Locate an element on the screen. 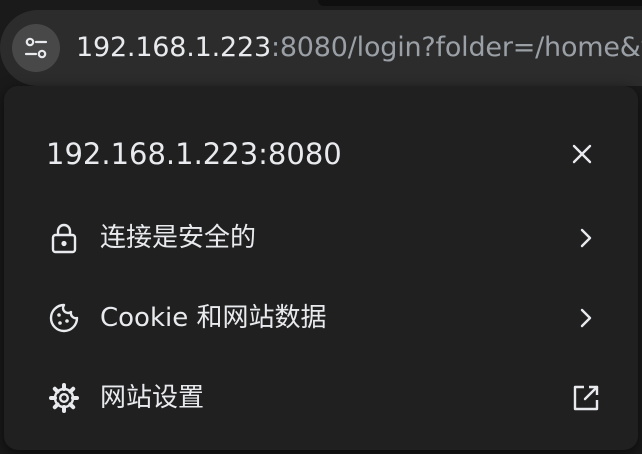  open-in-new-icon is located at coordinates (586, 398).